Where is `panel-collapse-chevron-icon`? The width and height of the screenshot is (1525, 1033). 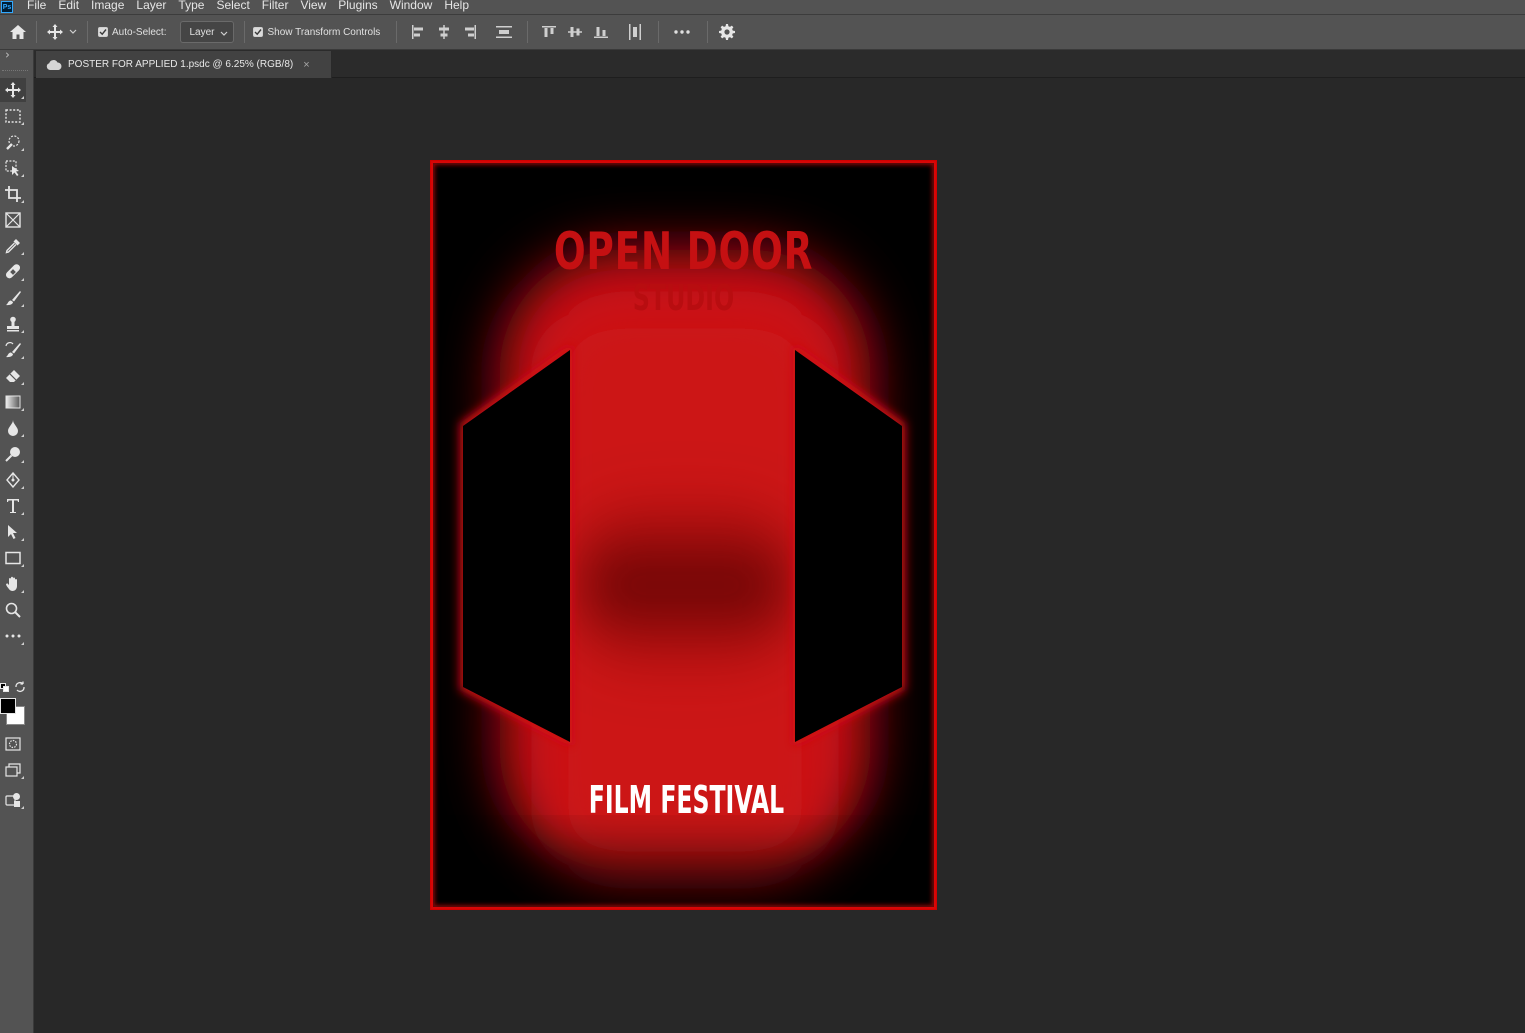
panel-collapse-chevron-icon is located at coordinates (16, 55).